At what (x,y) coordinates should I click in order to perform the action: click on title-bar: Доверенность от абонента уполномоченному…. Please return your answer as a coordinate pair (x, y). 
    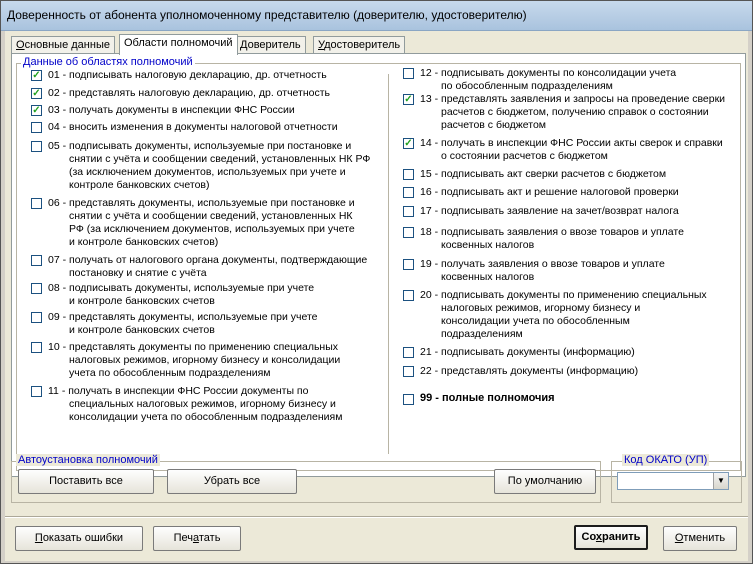
    Looking at the image, I should click on (376, 16).